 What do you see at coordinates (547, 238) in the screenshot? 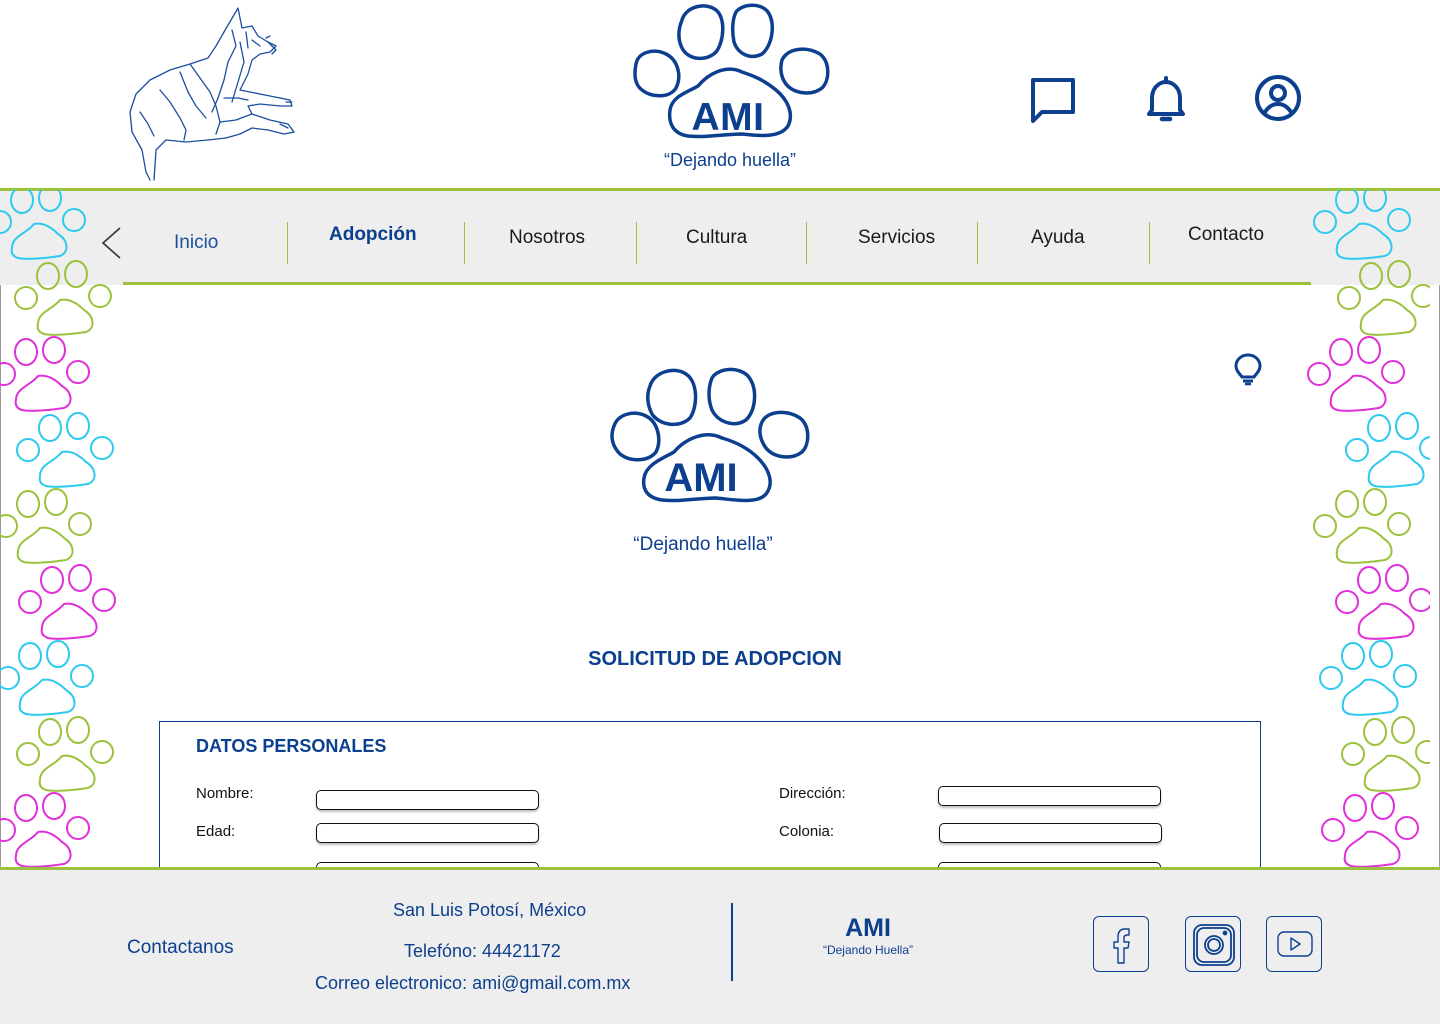
I see `nav-item-nosotros: Nosotros` at bounding box center [547, 238].